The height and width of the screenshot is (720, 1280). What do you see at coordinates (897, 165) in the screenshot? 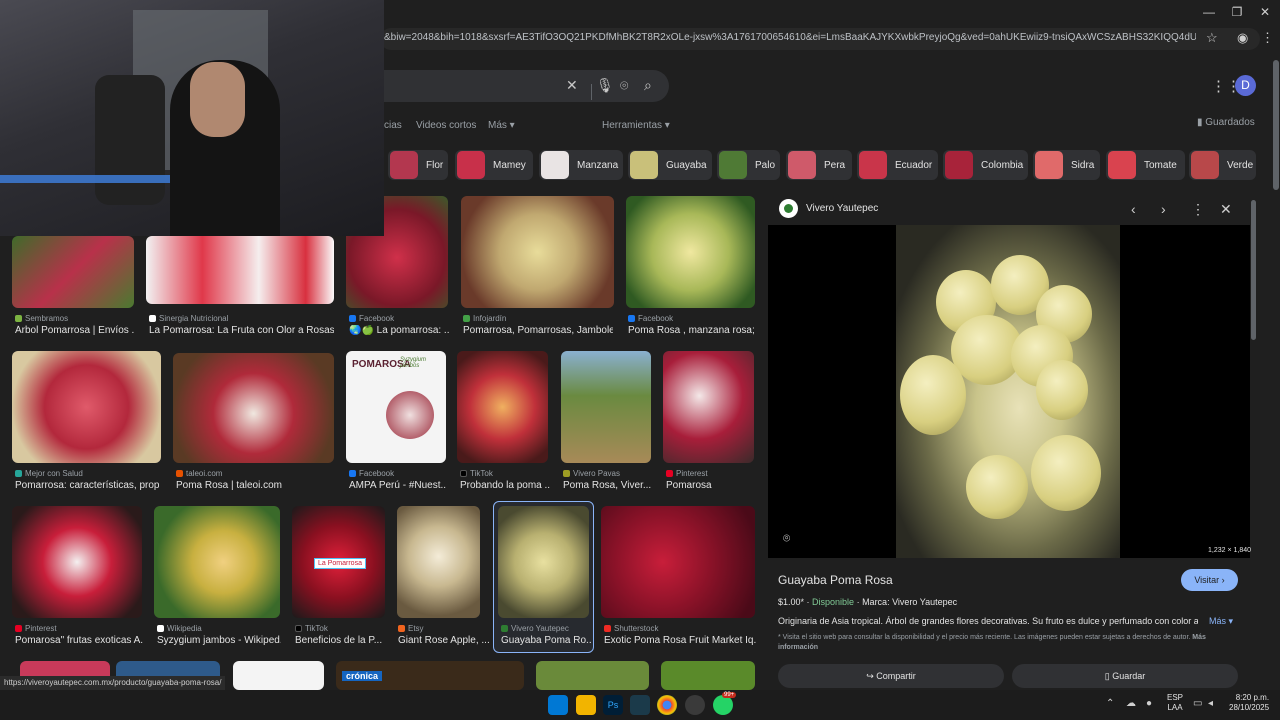
I see `chip-ecuador: Ecuador` at bounding box center [897, 165].